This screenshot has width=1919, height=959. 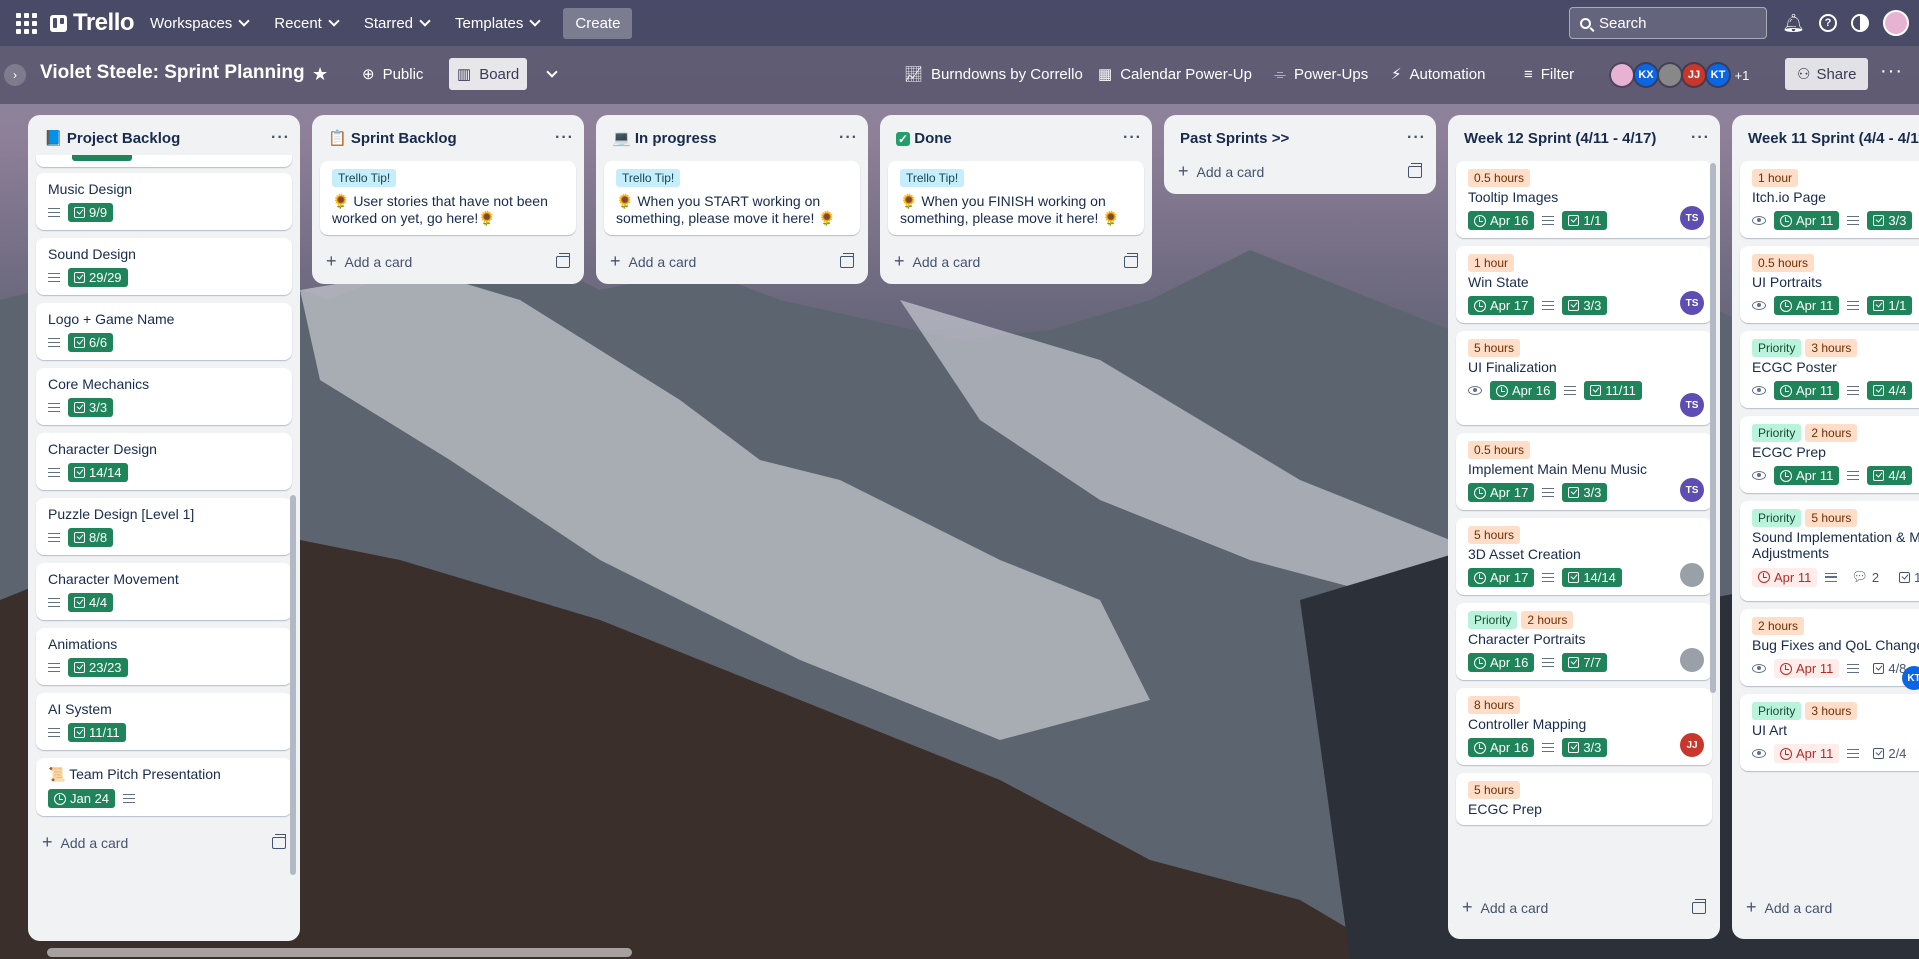 What do you see at coordinates (1906, 577) in the screenshot?
I see `checklist-badge: 1` at bounding box center [1906, 577].